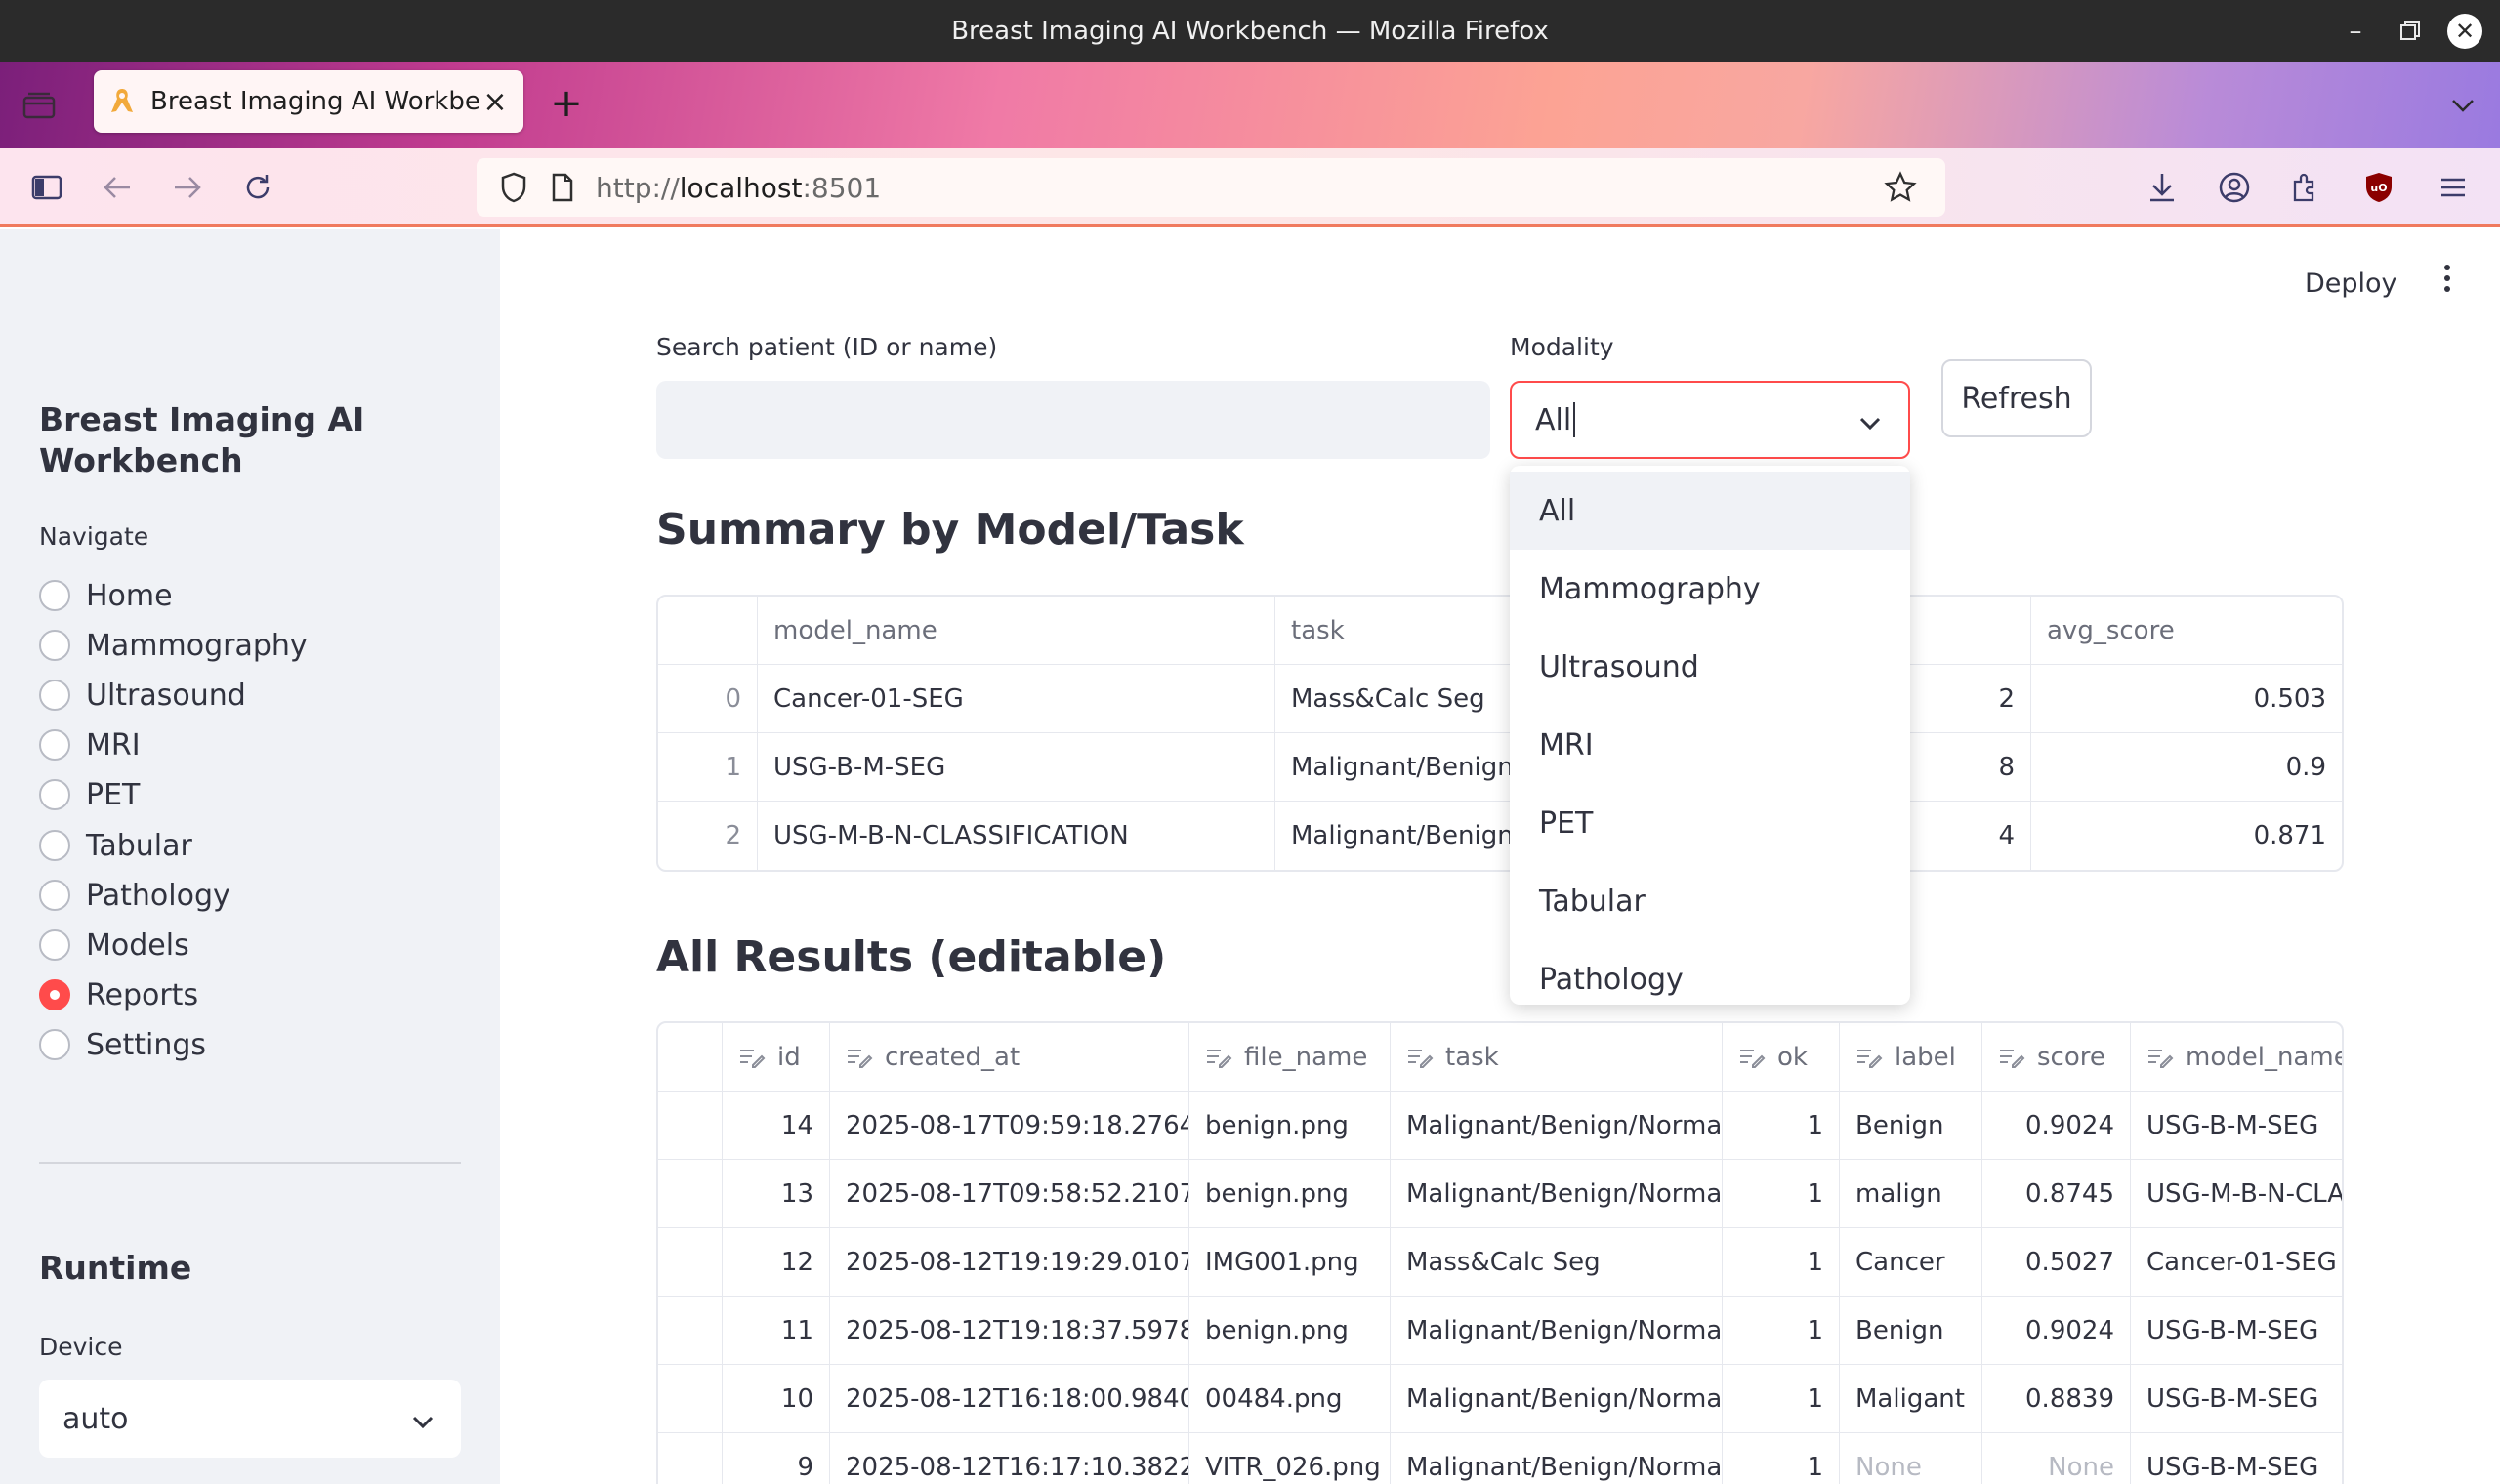 This screenshot has height=1484, width=2500. Describe the element at coordinates (690, 1057) in the screenshot. I see `row-select-header` at that location.